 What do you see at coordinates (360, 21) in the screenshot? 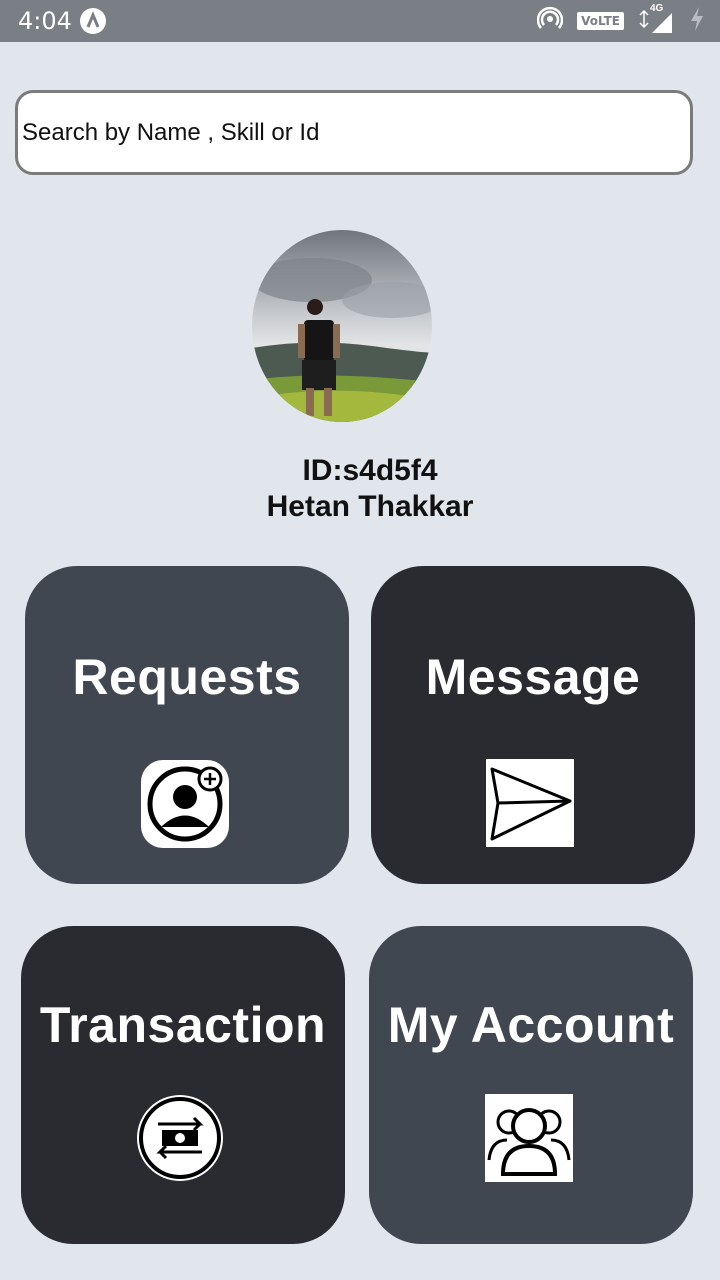
I see `status-bar: 4:04 VoLTE 4G` at bounding box center [360, 21].